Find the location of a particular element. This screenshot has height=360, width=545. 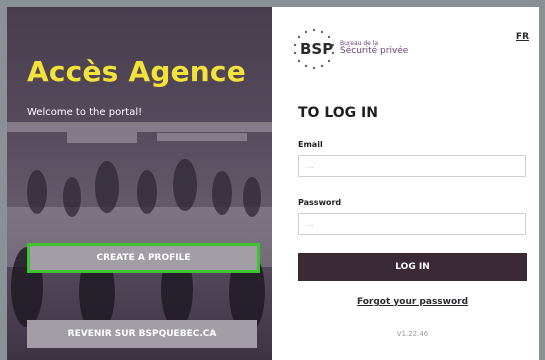

create-profile-button: CREATE A PROFILE is located at coordinates (143, 258).